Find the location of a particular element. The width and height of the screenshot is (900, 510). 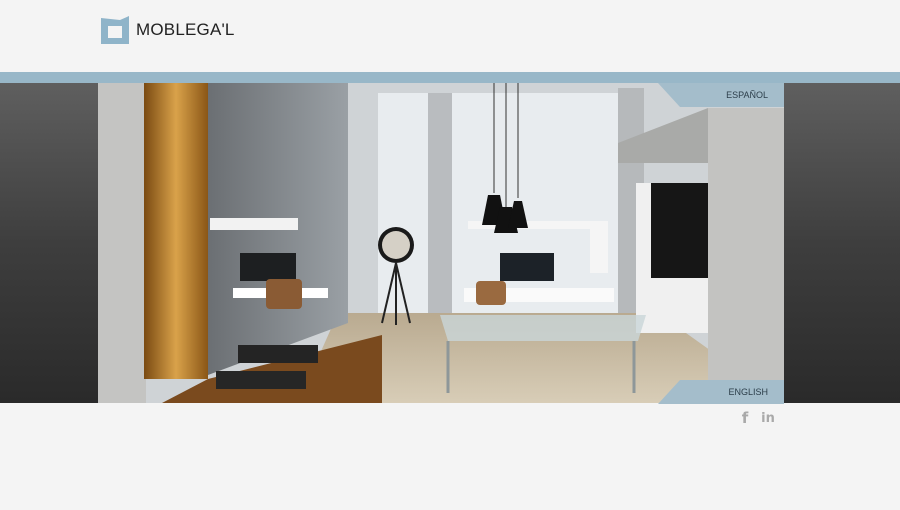

language-spanish-link: ESPAÑOL is located at coordinates (721, 95).